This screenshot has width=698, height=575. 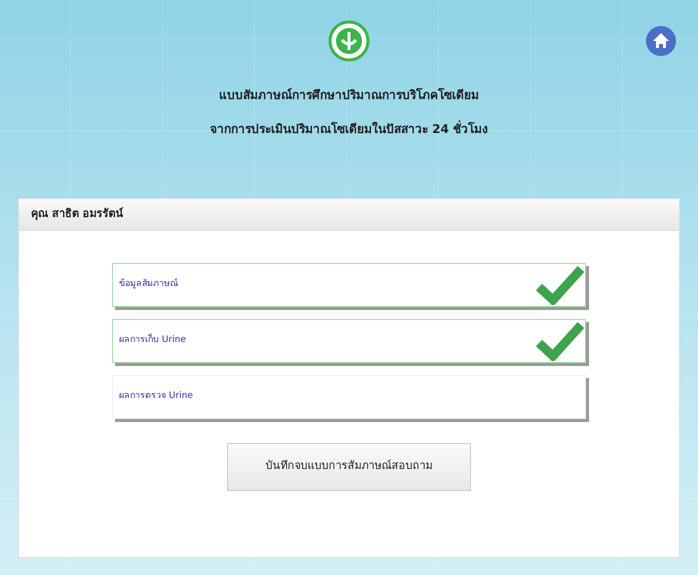 What do you see at coordinates (349, 466) in the screenshot?
I see `save-button: บันทึกจบแบบการสัมภาษณ์สอบถาม` at bounding box center [349, 466].